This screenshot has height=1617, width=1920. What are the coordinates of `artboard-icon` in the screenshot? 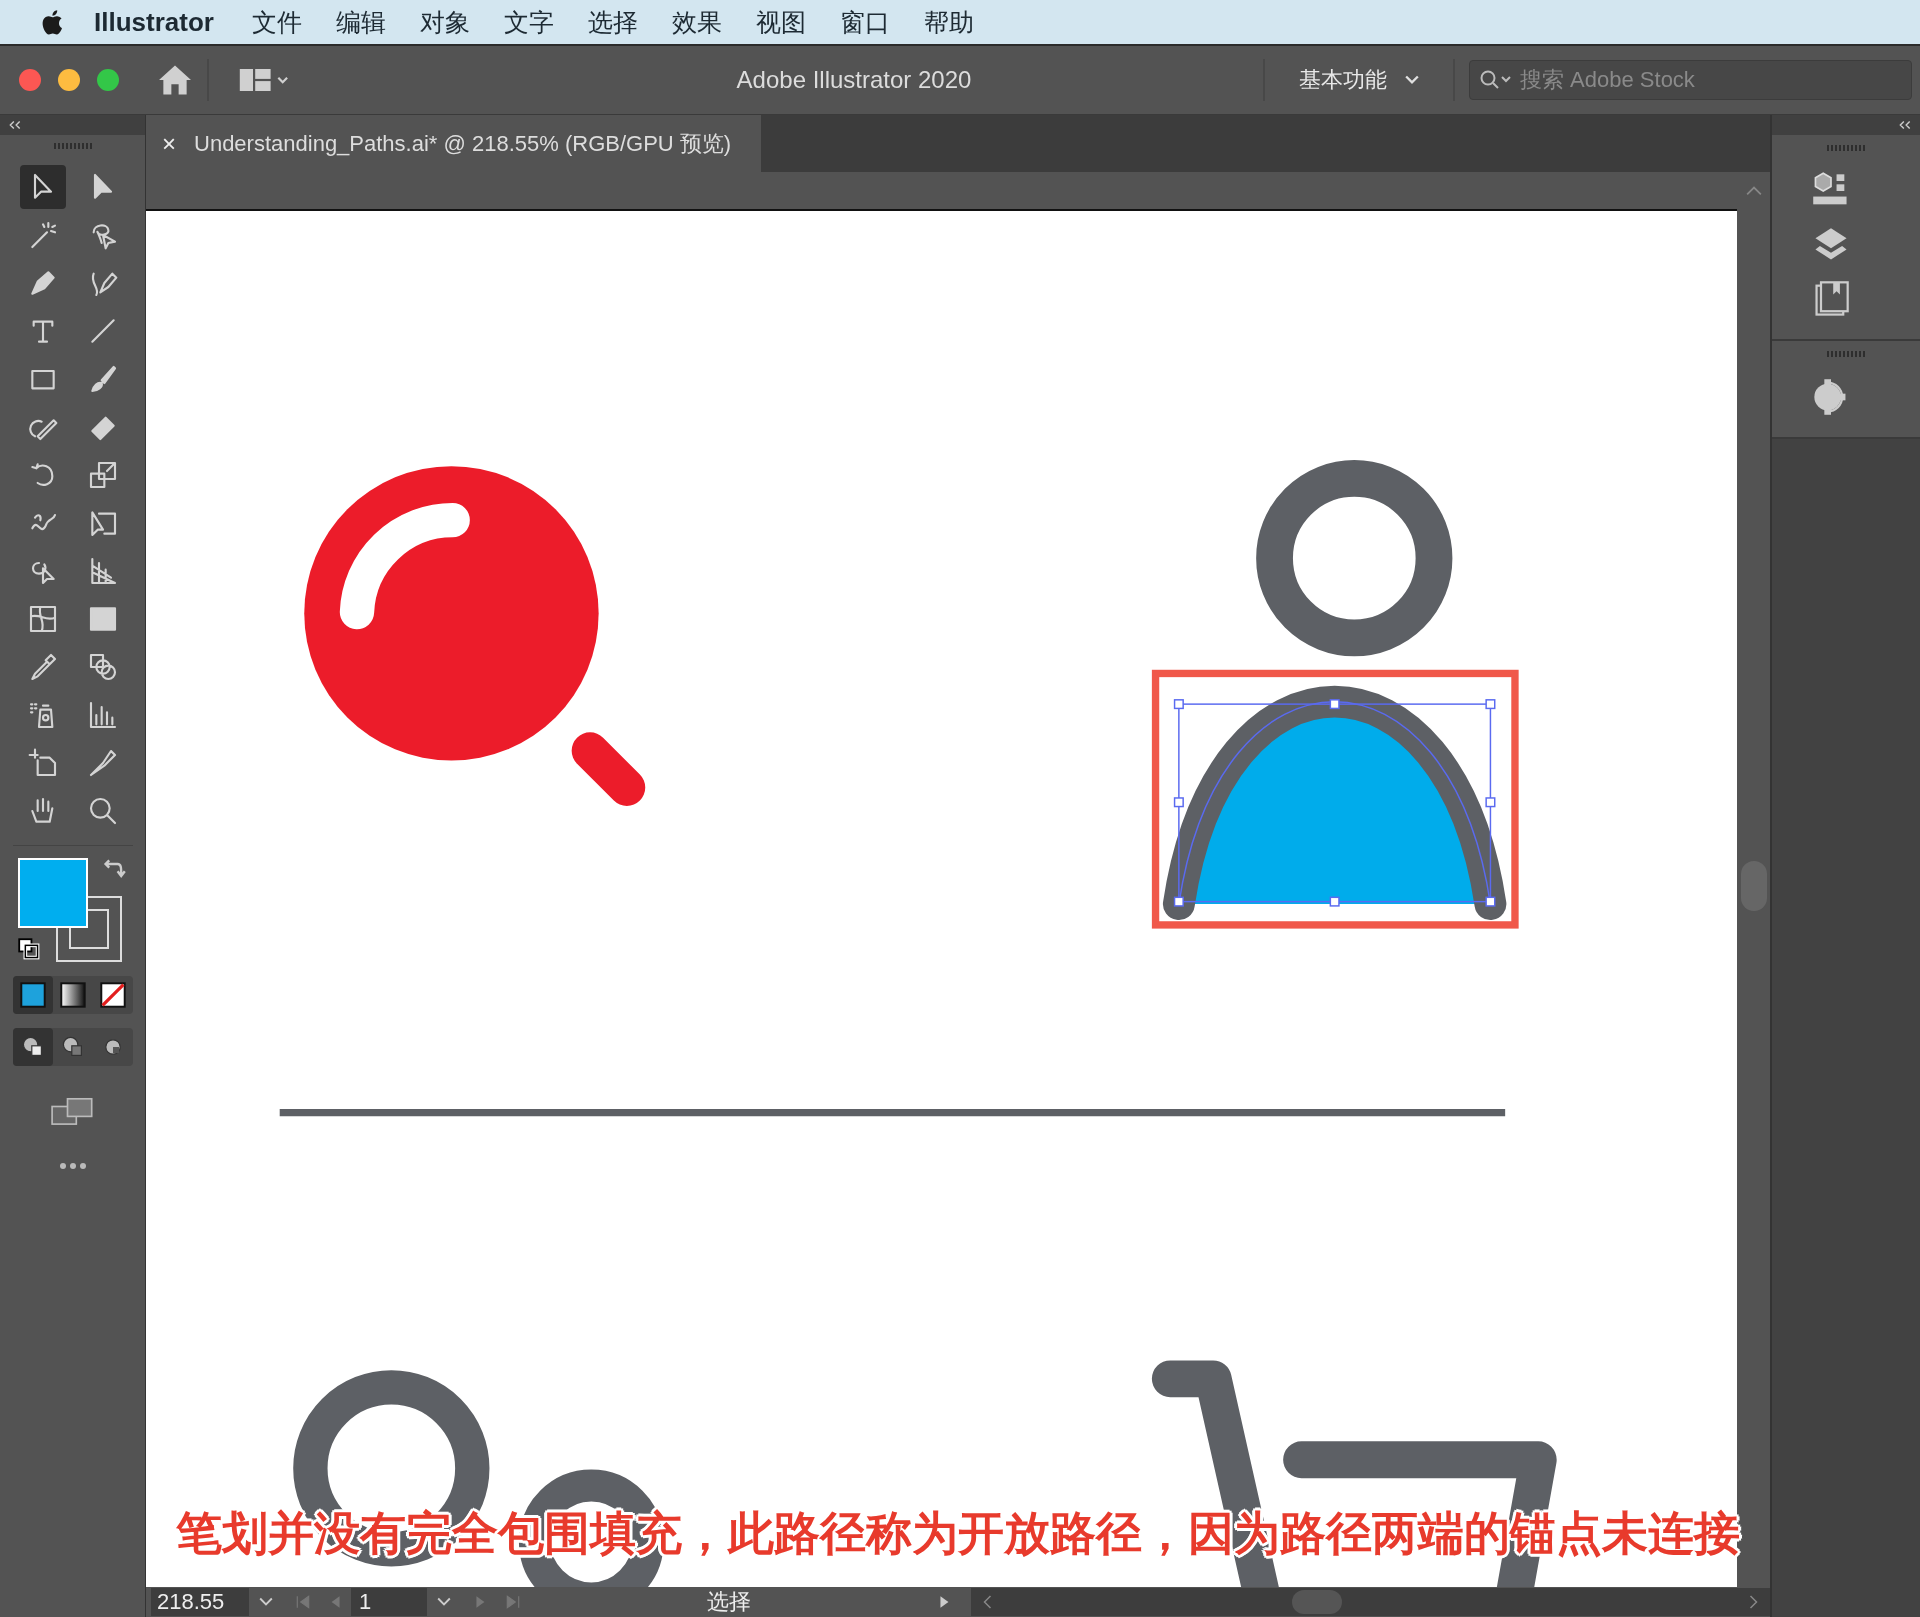 It's located at (42, 763).